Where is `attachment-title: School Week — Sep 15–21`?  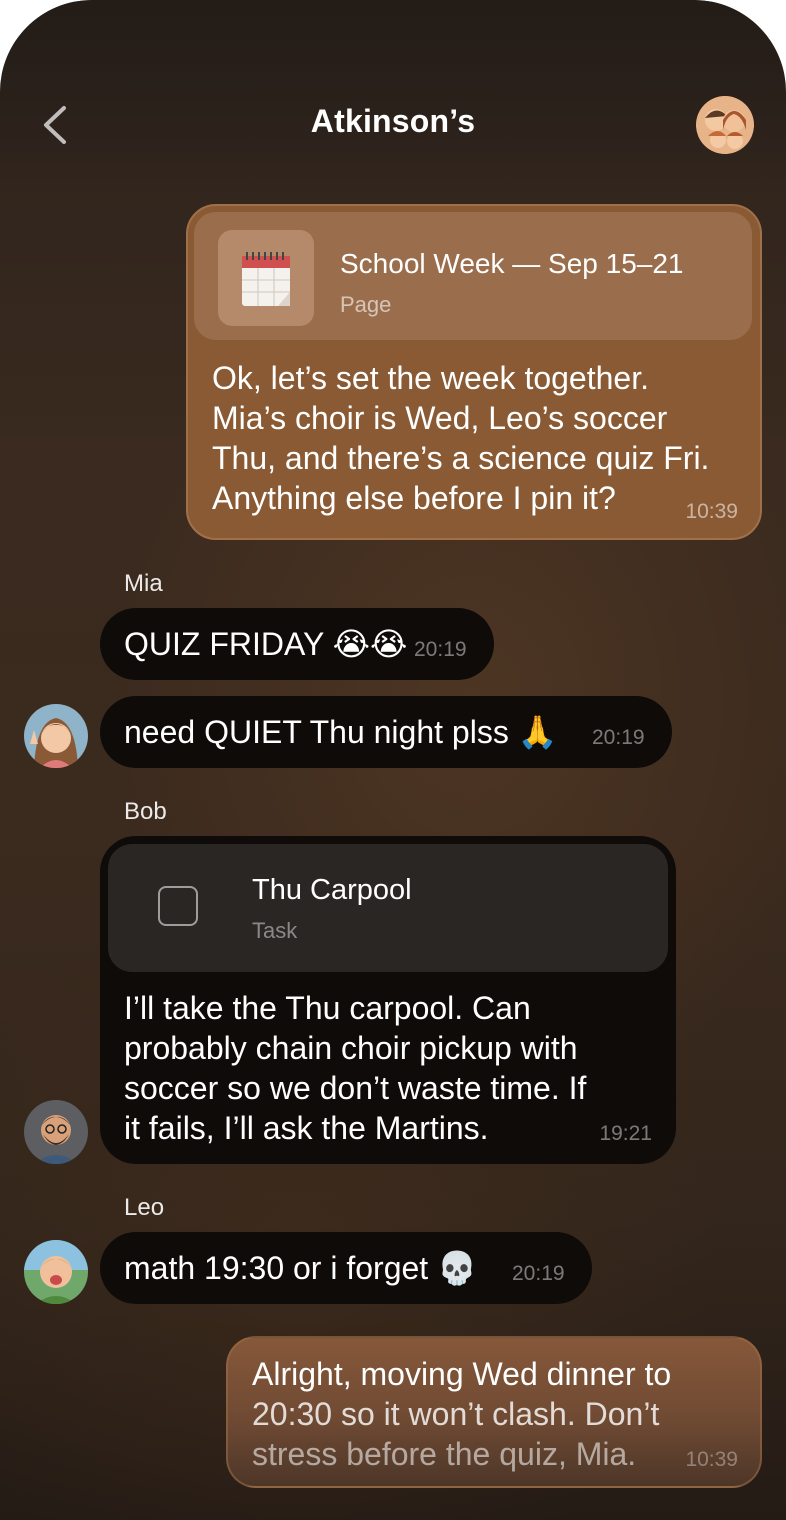
attachment-title: School Week — Sep 15–21 is located at coordinates (512, 263).